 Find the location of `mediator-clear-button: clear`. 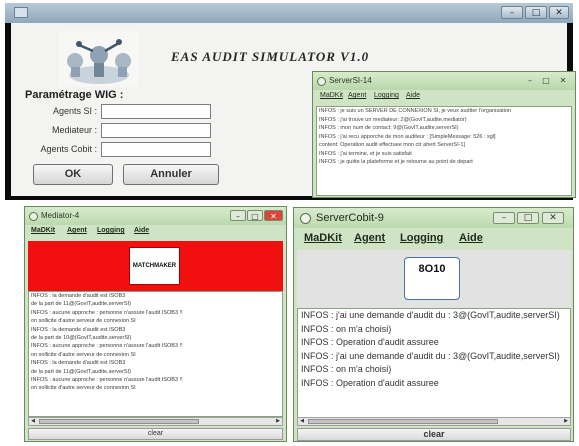

mediator-clear-button: clear is located at coordinates (155, 434).